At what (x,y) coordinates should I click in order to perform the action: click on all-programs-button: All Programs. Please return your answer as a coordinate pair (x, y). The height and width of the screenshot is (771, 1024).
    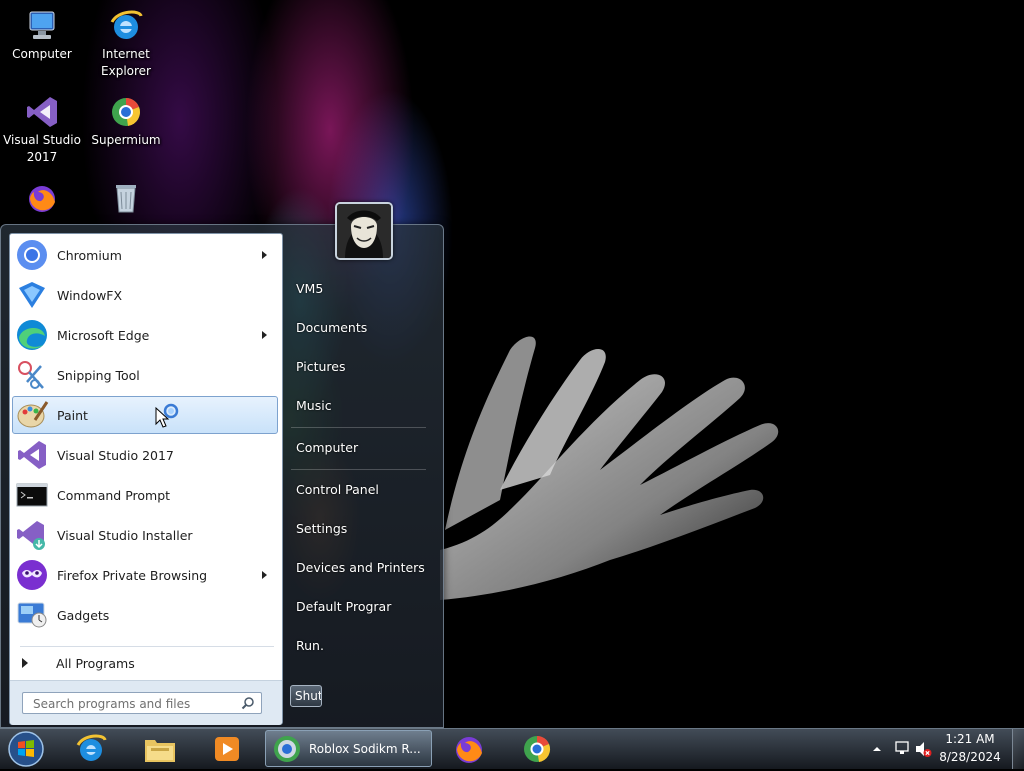
    Looking at the image, I should click on (145, 663).